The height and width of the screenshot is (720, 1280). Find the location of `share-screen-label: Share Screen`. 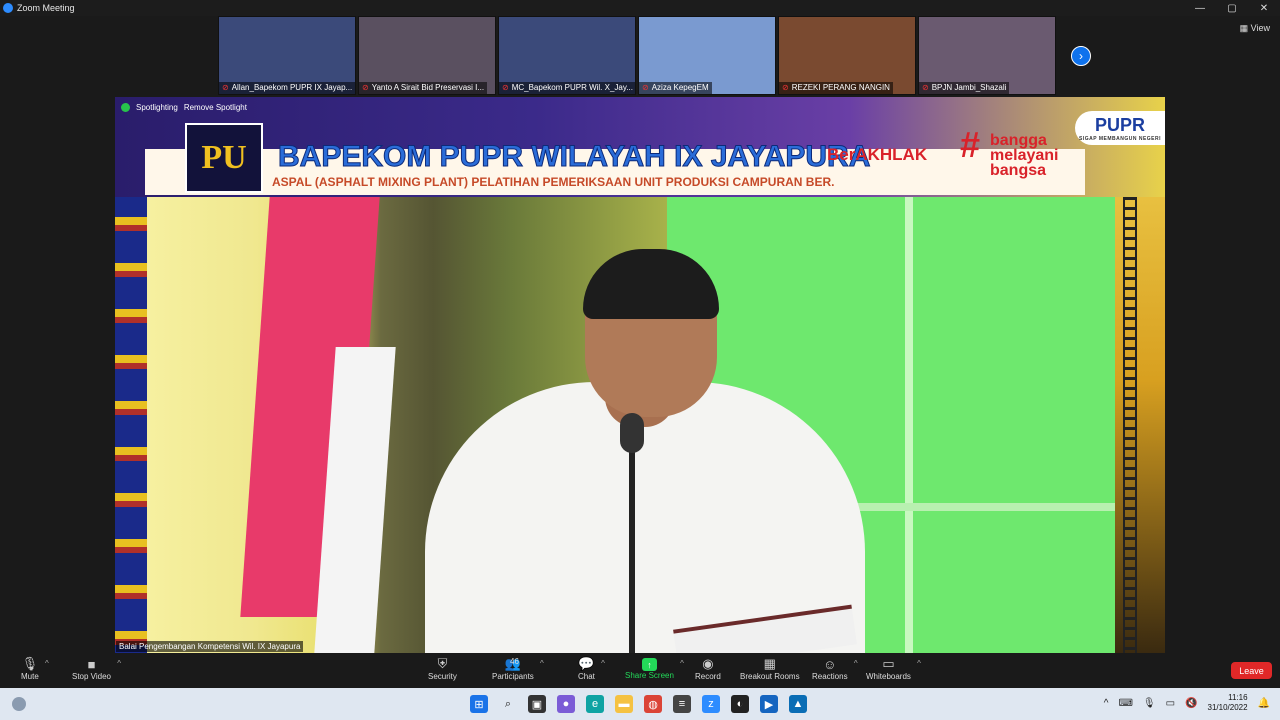

share-screen-label: Share Screen is located at coordinates (649, 675).